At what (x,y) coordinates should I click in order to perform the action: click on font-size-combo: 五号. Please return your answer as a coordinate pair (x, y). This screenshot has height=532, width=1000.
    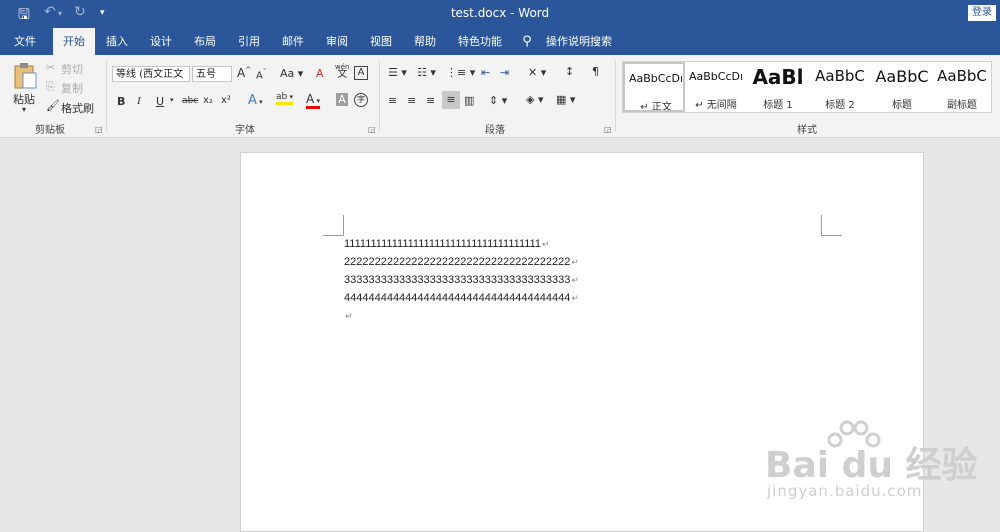
    Looking at the image, I should click on (212, 74).